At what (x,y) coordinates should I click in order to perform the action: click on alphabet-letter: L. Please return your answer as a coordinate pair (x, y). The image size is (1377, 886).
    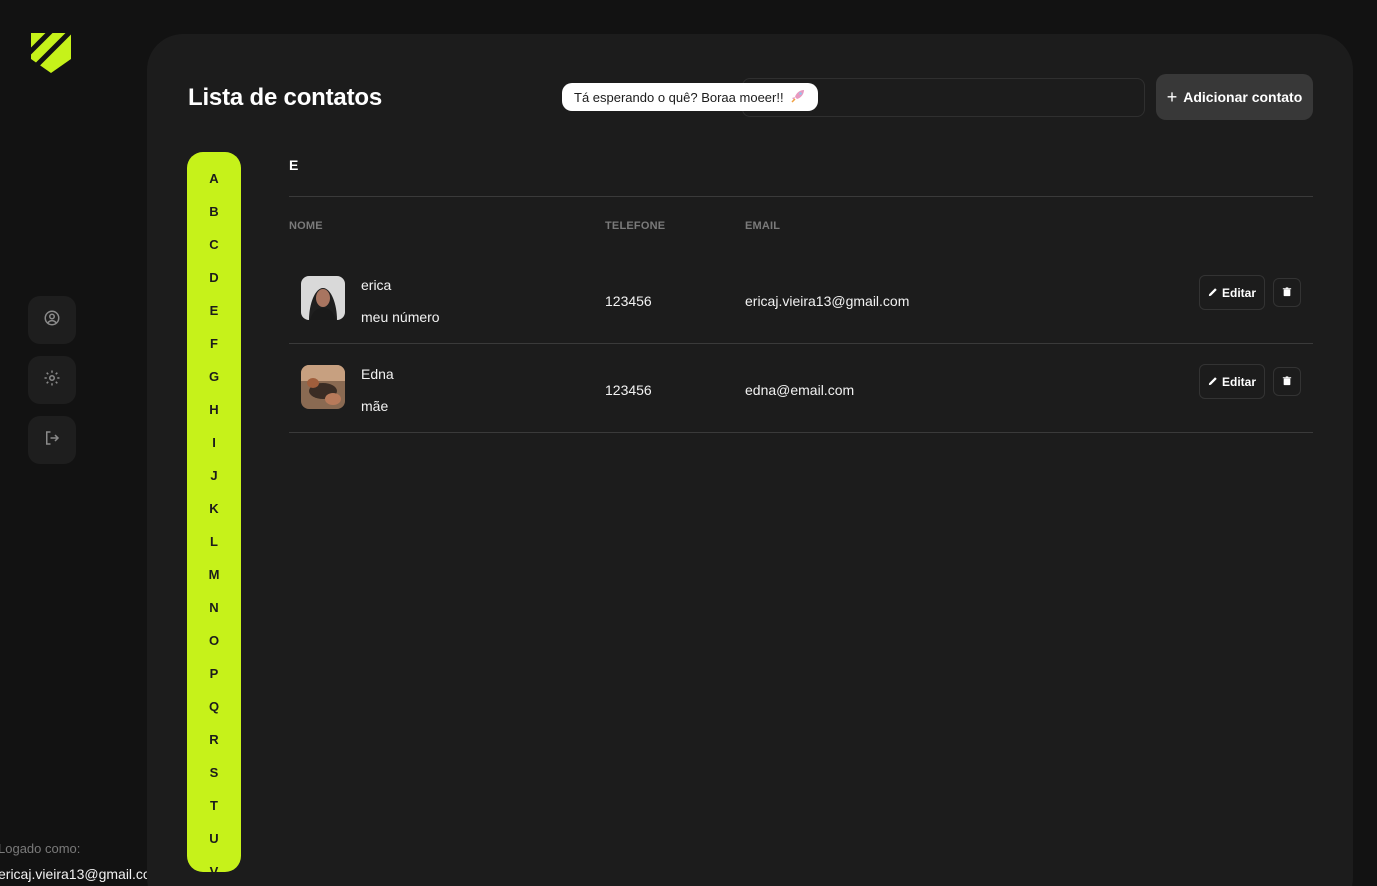
    Looking at the image, I should click on (214, 541).